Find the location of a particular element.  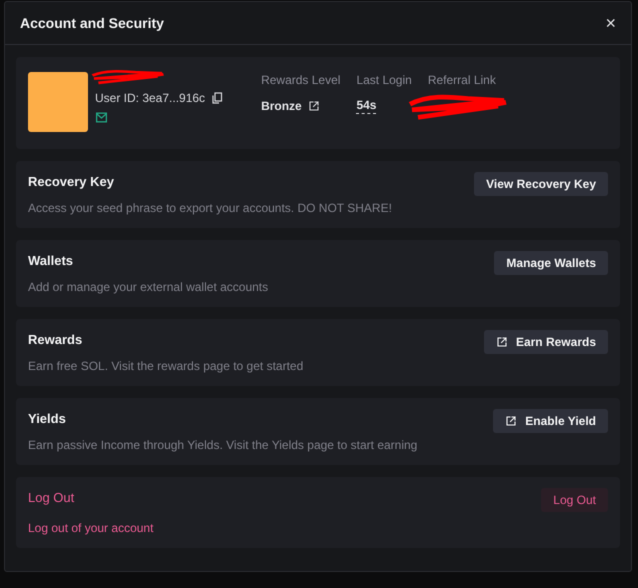

section-title: Rewards is located at coordinates (56, 340).